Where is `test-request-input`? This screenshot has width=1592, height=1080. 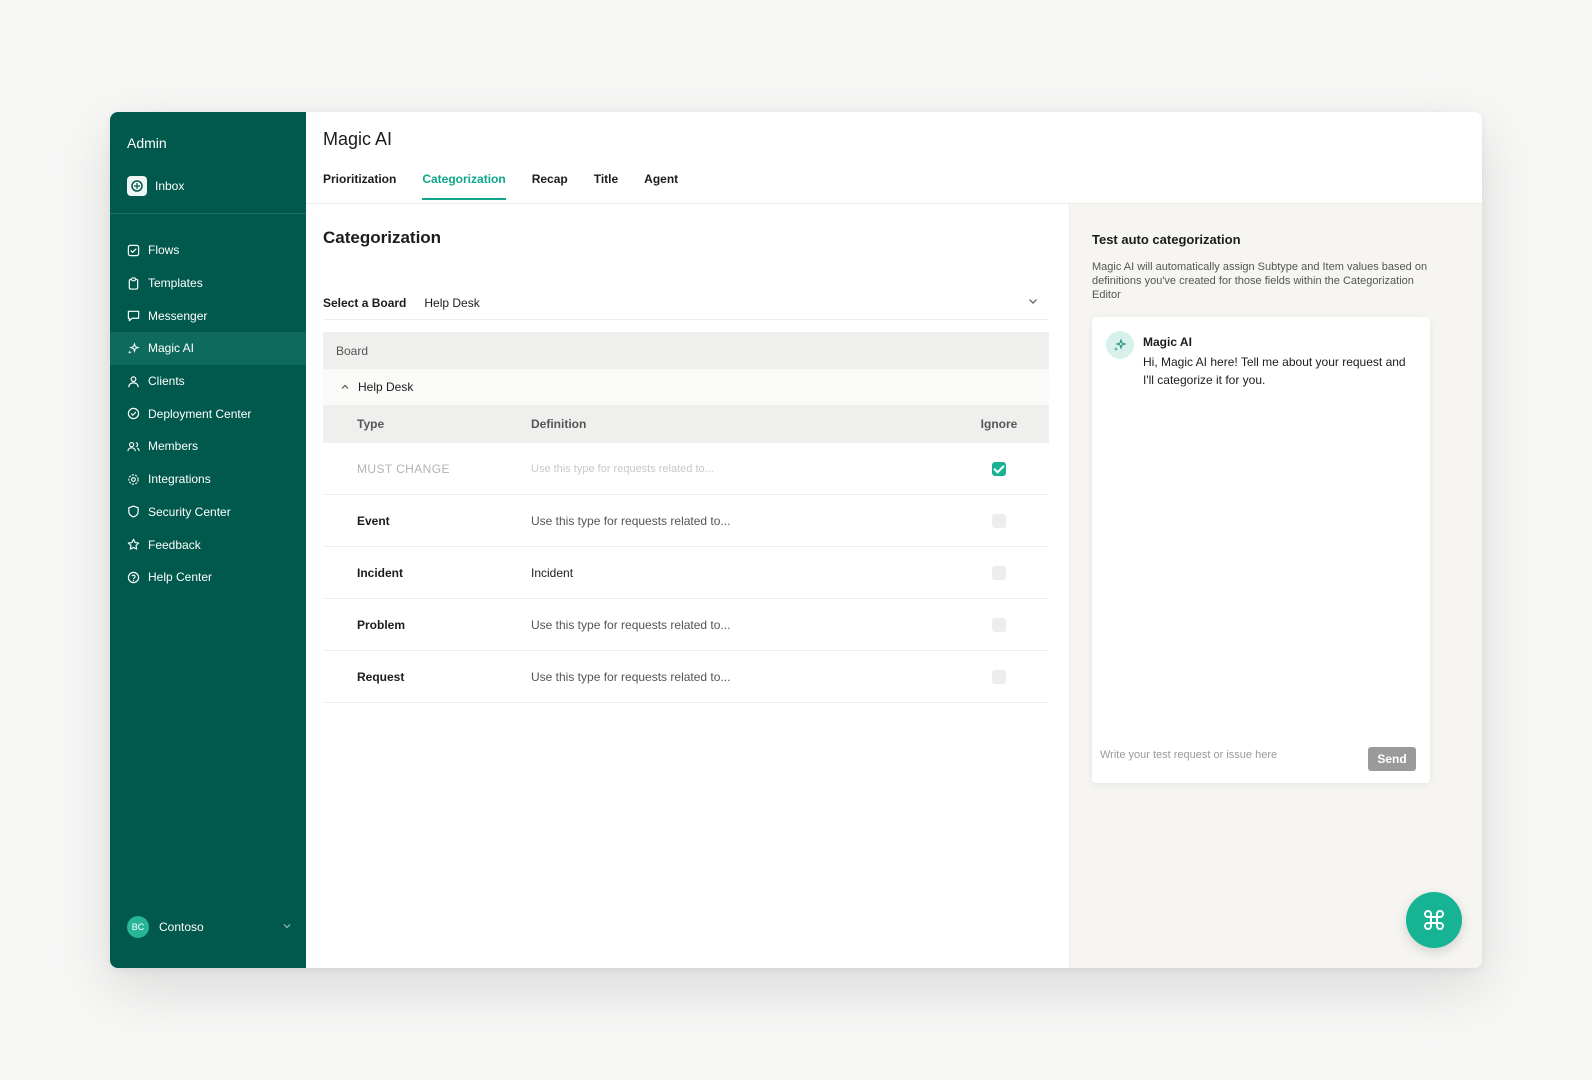 test-request-input is located at coordinates (1220, 755).